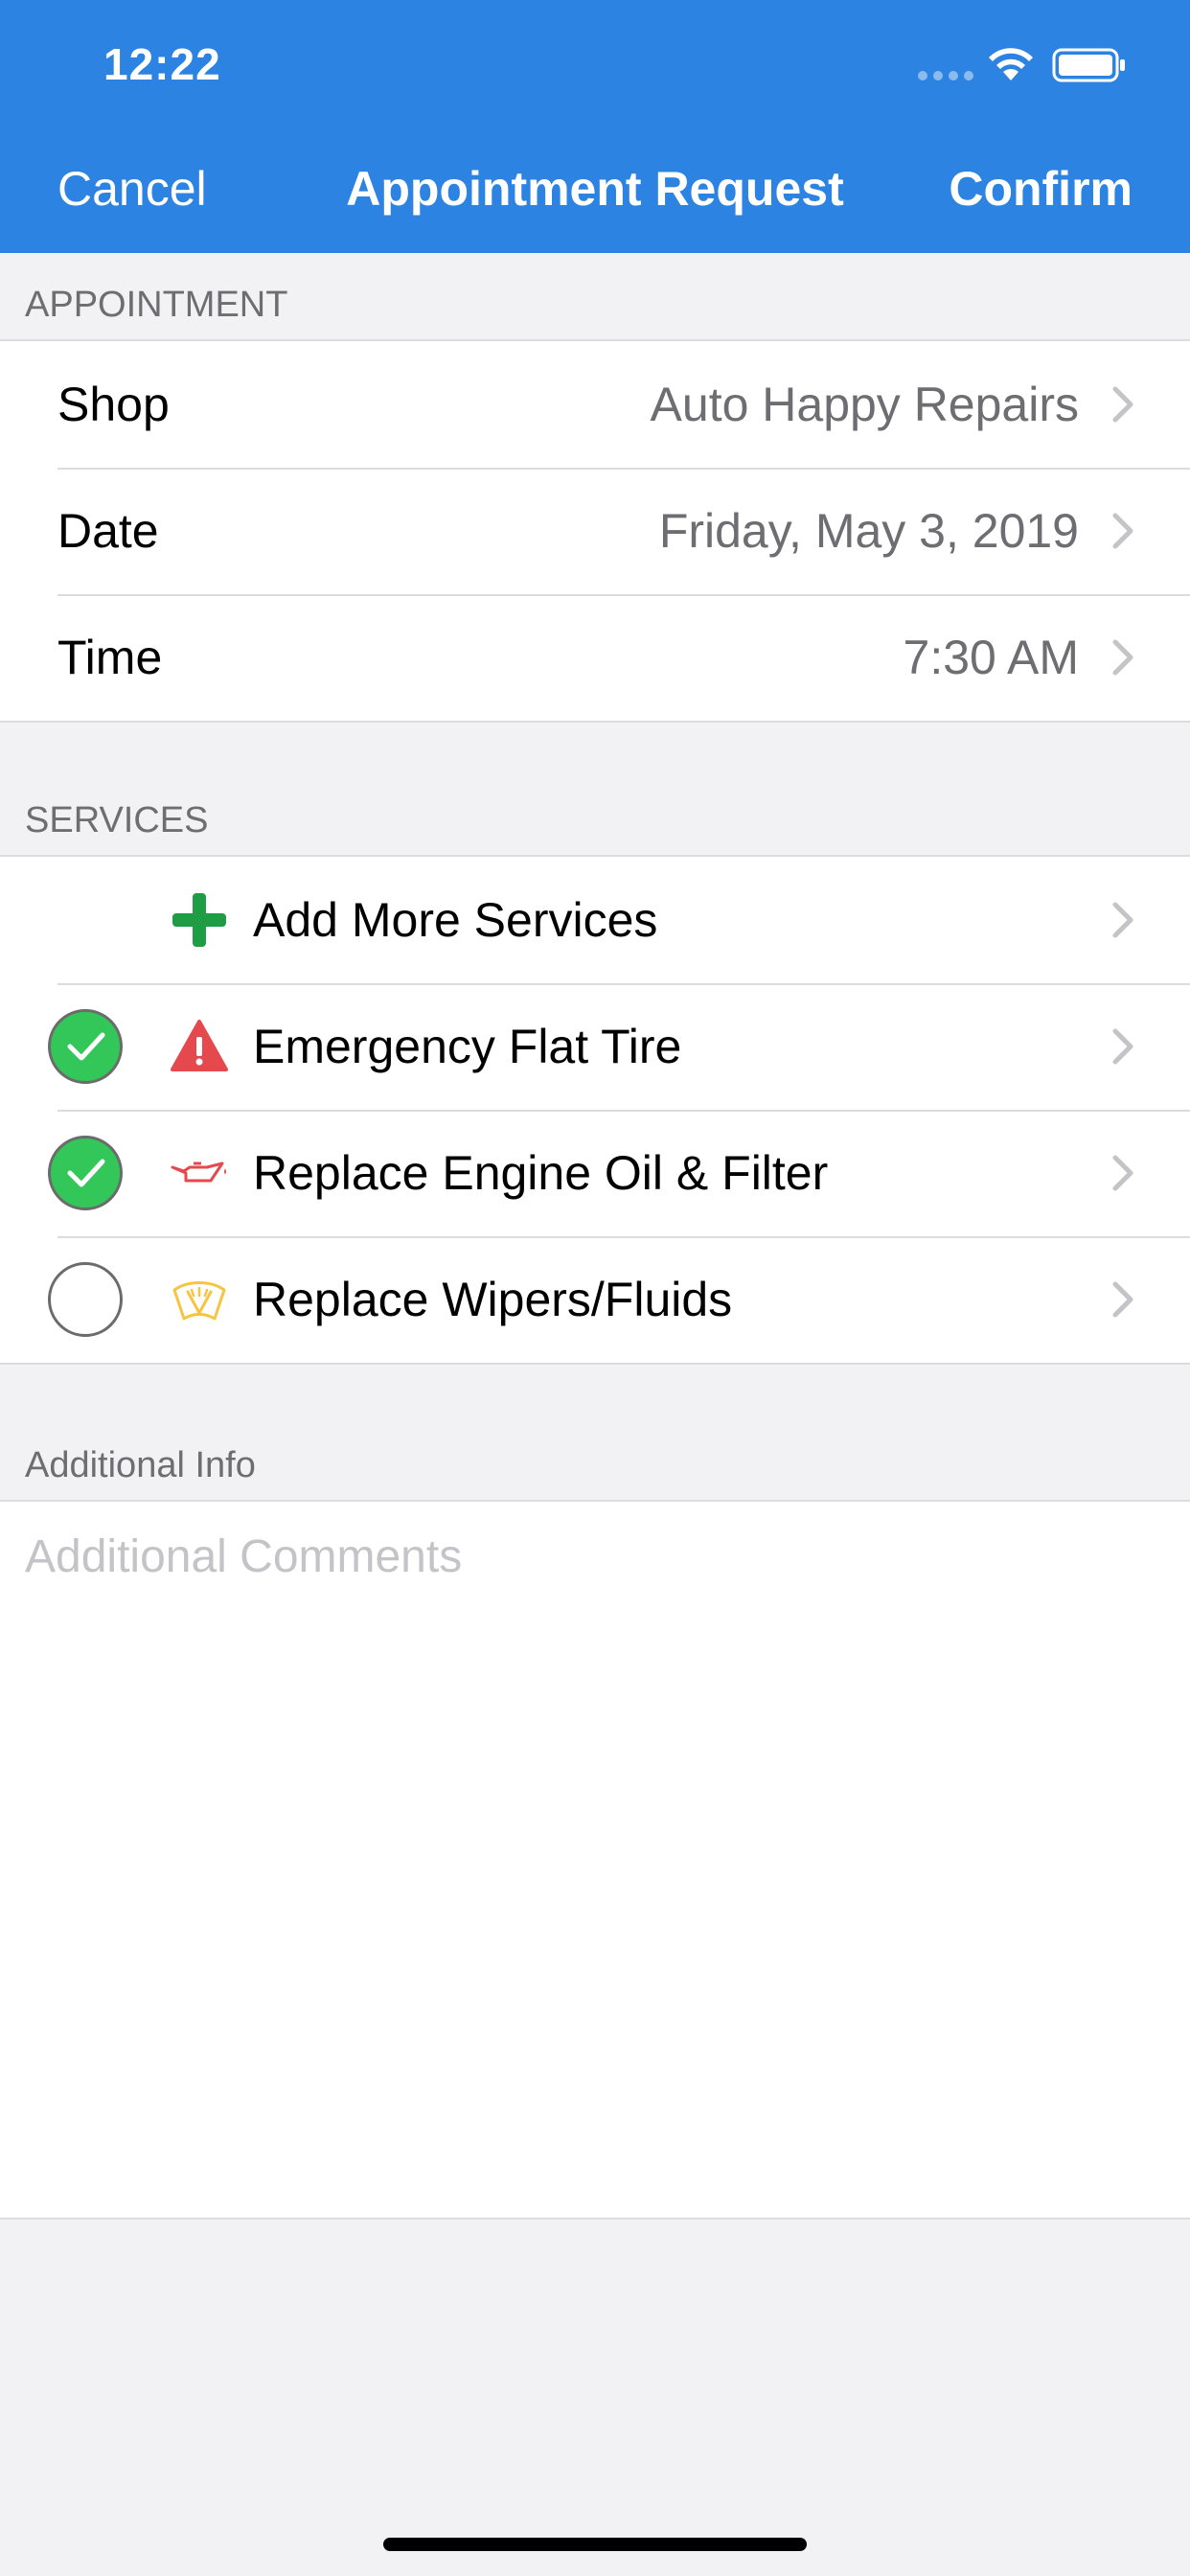 Image resolution: width=1190 pixels, height=2576 pixels. Describe the element at coordinates (468, 1046) in the screenshot. I see `service-label: Emergency Flat Tire` at that location.